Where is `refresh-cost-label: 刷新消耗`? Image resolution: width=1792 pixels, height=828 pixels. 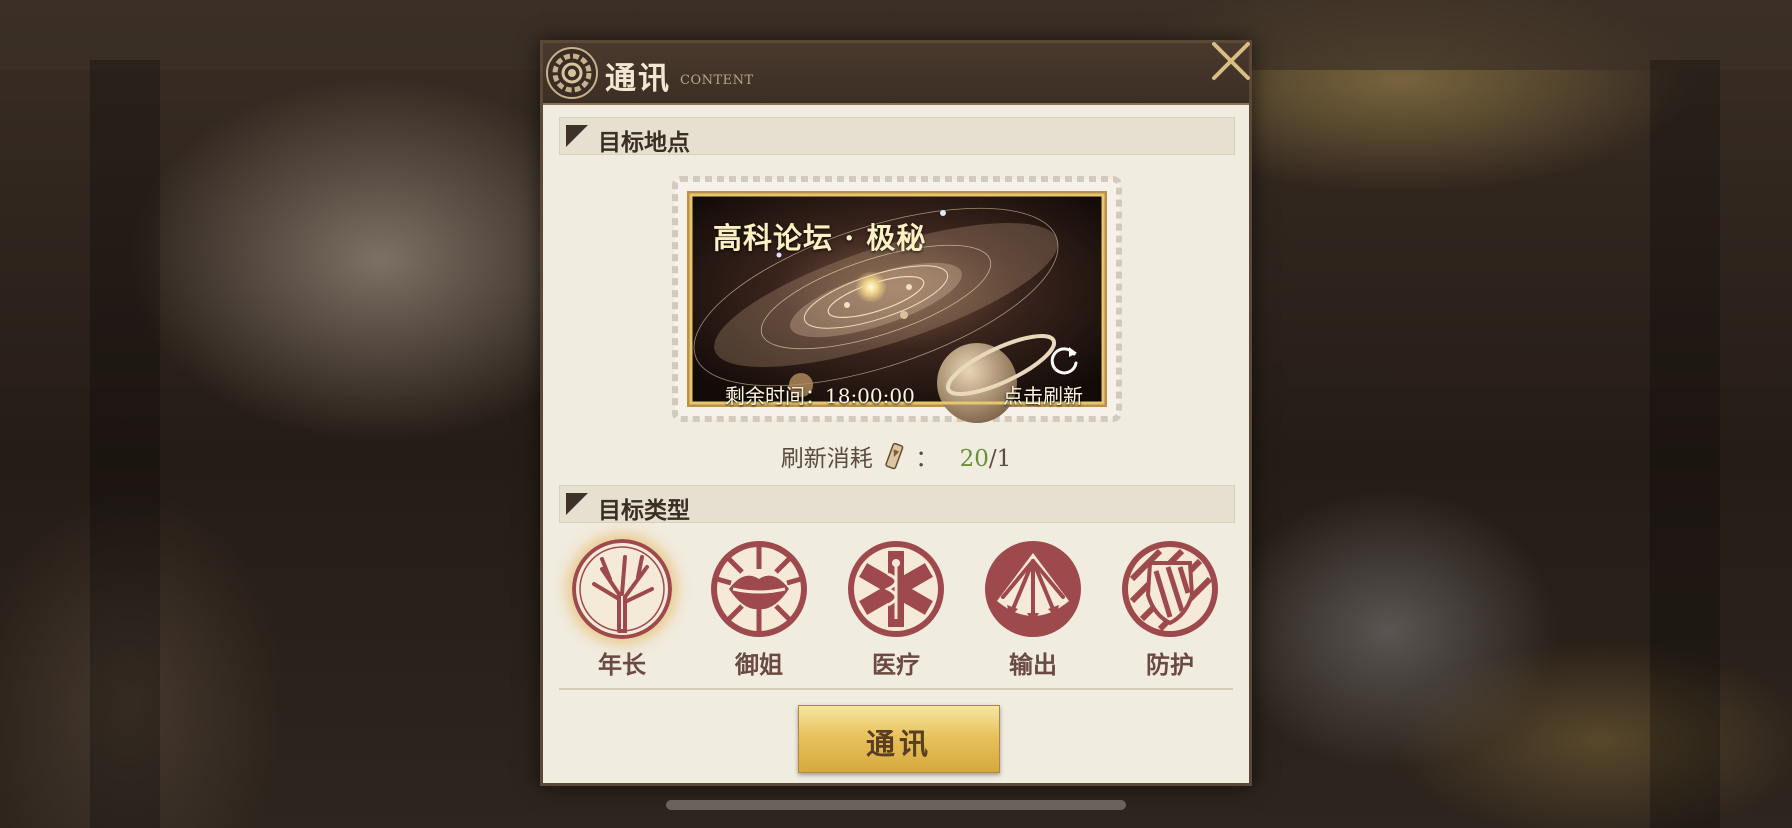 refresh-cost-label: 刷新消耗 is located at coordinates (826, 459).